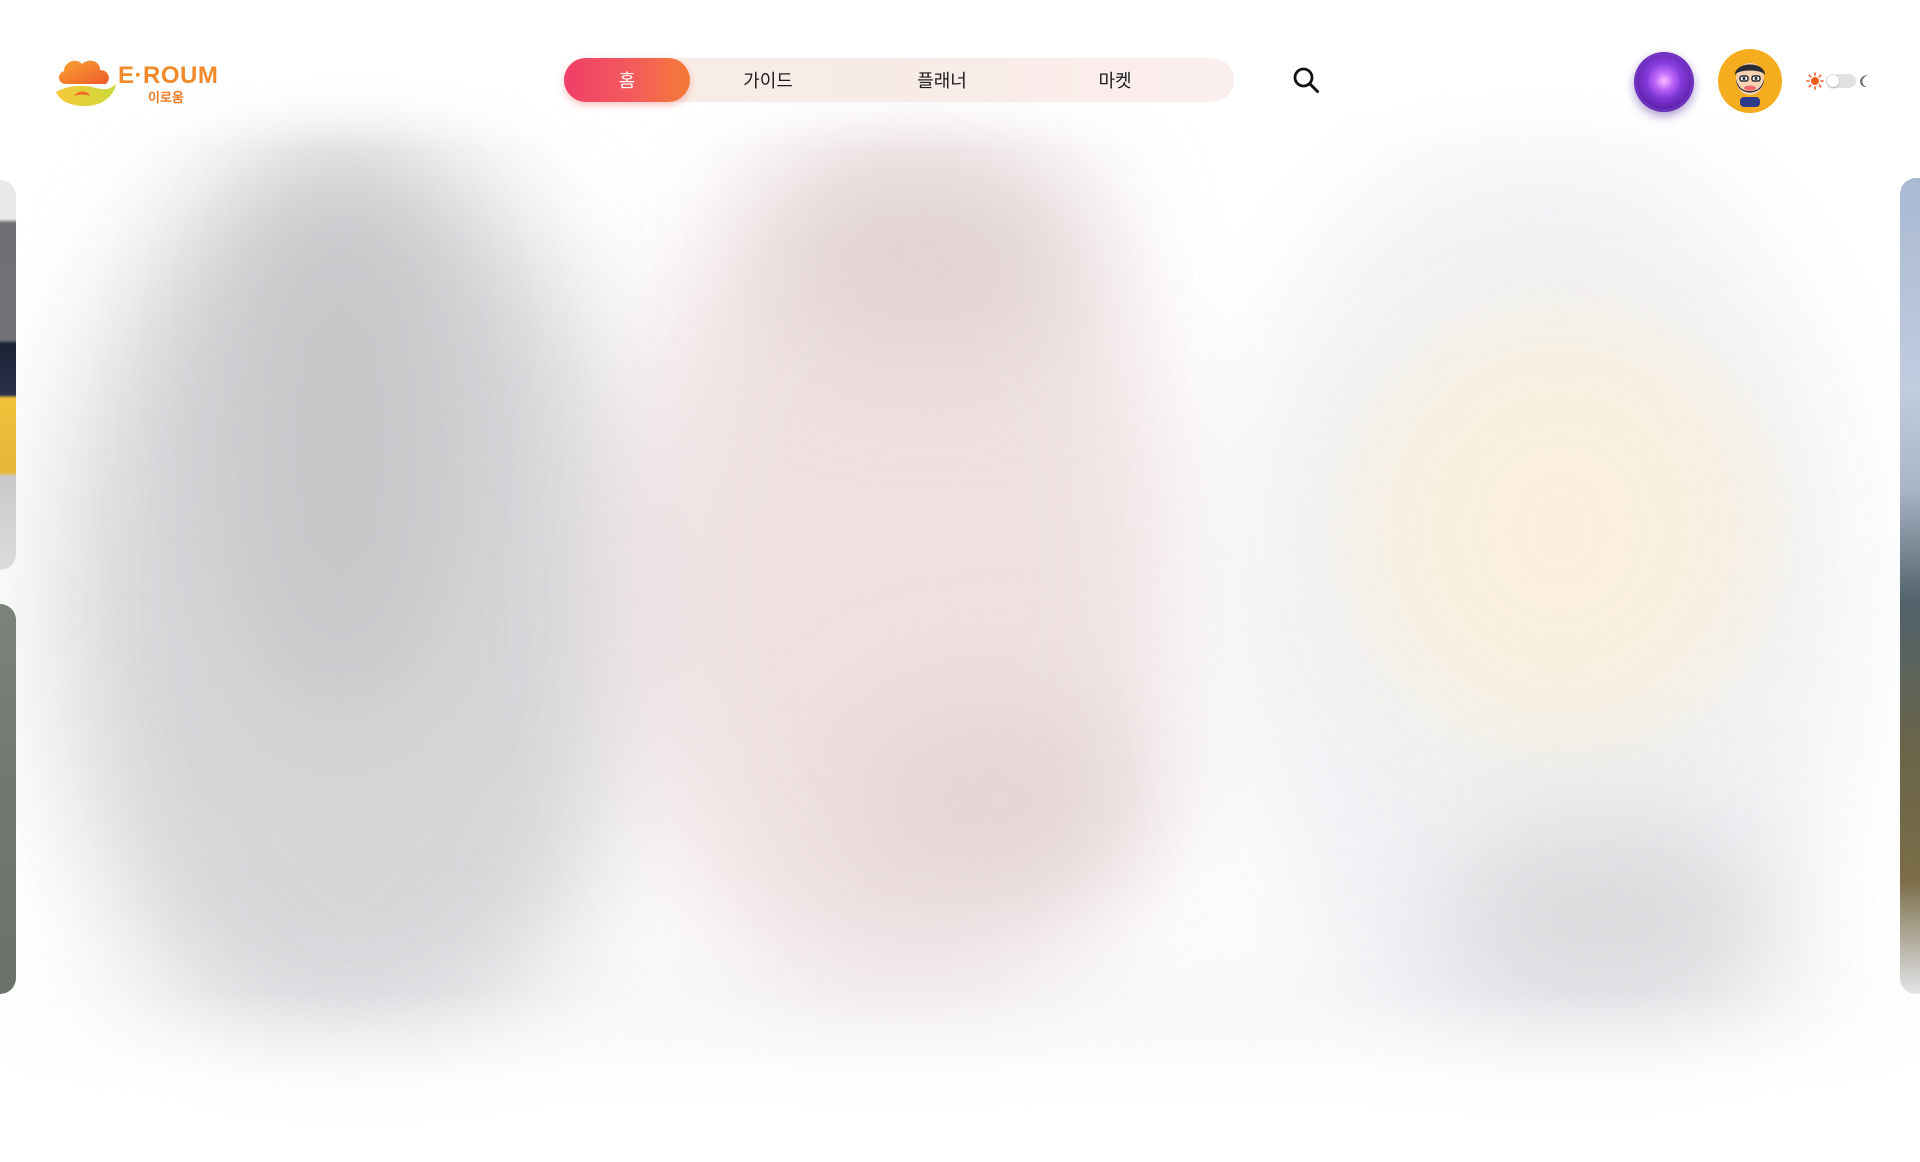 This screenshot has height=1162, width=1920. What do you see at coordinates (1306, 80) in the screenshot?
I see `search-icon` at bounding box center [1306, 80].